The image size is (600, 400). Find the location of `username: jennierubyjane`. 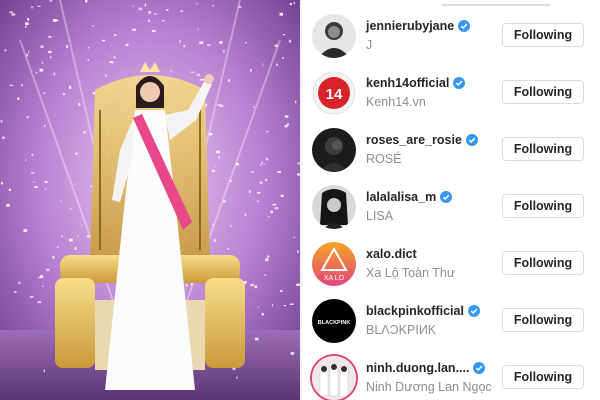

username: jennierubyjane is located at coordinates (410, 26).